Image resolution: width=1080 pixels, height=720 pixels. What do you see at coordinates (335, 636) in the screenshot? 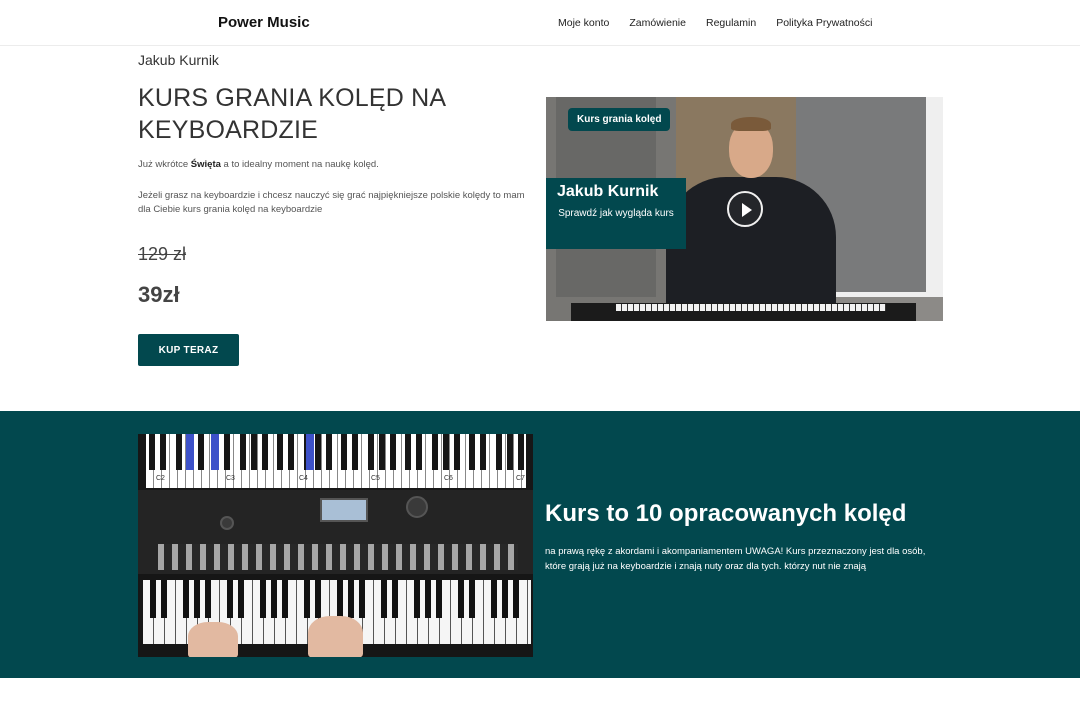
I see `right-hand` at bounding box center [335, 636].